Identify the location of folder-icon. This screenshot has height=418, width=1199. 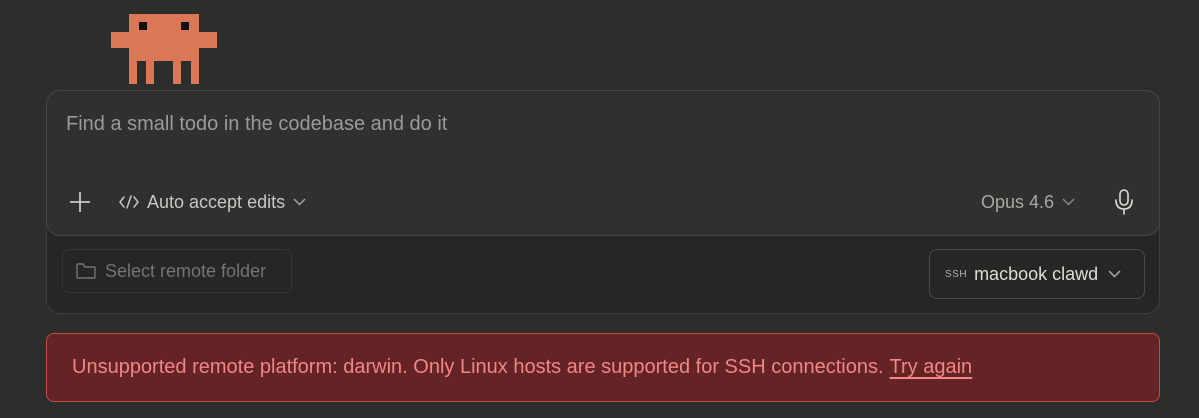
(86, 271).